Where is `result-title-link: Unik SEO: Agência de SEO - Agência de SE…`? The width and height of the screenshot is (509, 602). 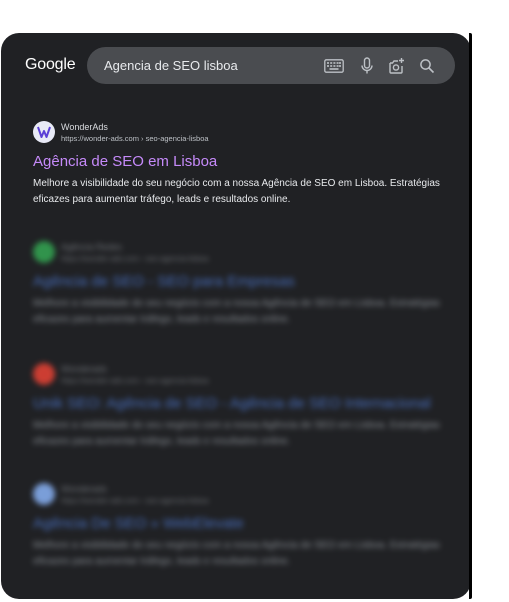
result-title-link: Unik SEO: Agência de SEO - Agência de SE… is located at coordinates (243, 403).